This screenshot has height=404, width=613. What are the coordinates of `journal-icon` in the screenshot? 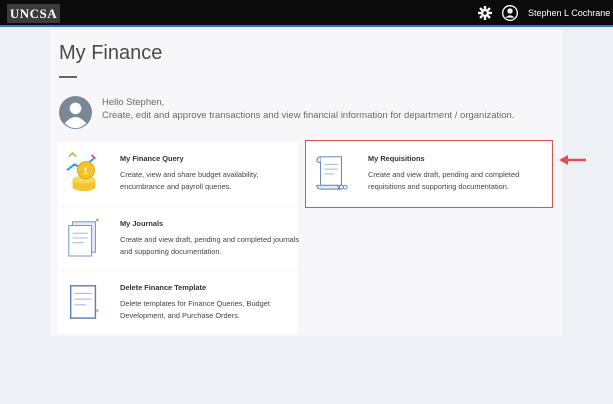 It's located at (83, 237).